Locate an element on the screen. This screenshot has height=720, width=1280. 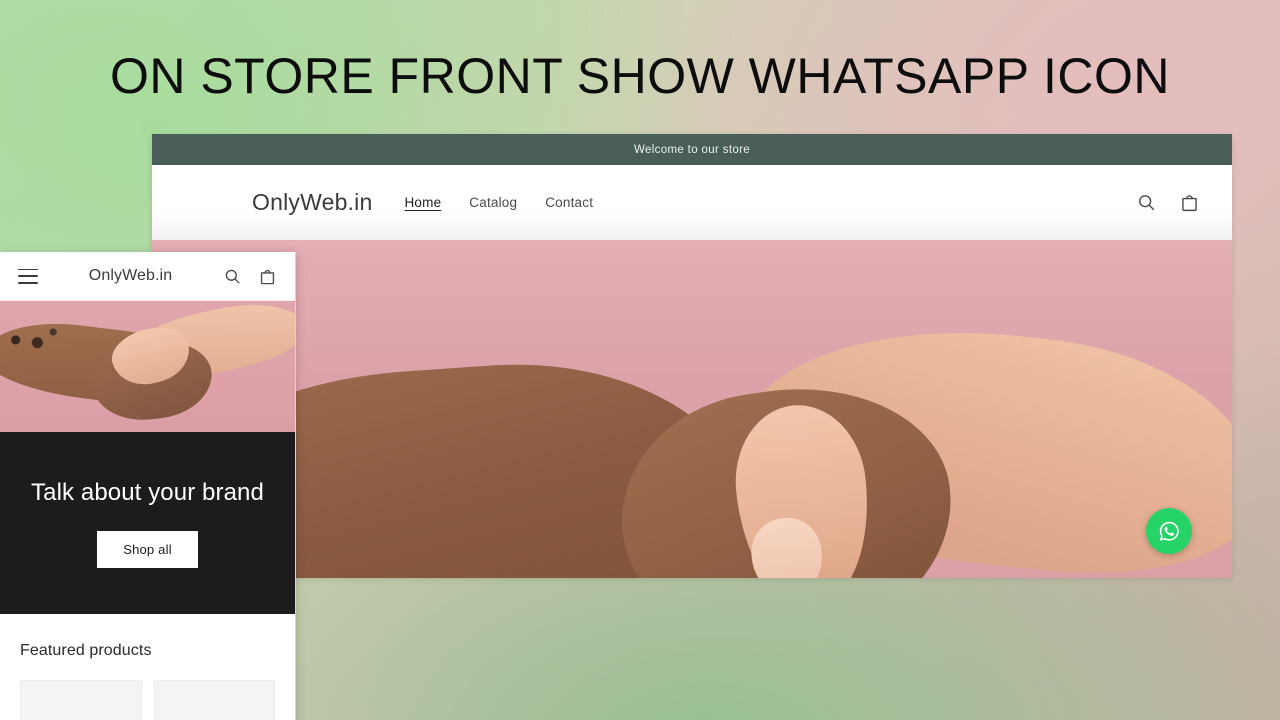
nav-item-home: Home is located at coordinates (422, 202).